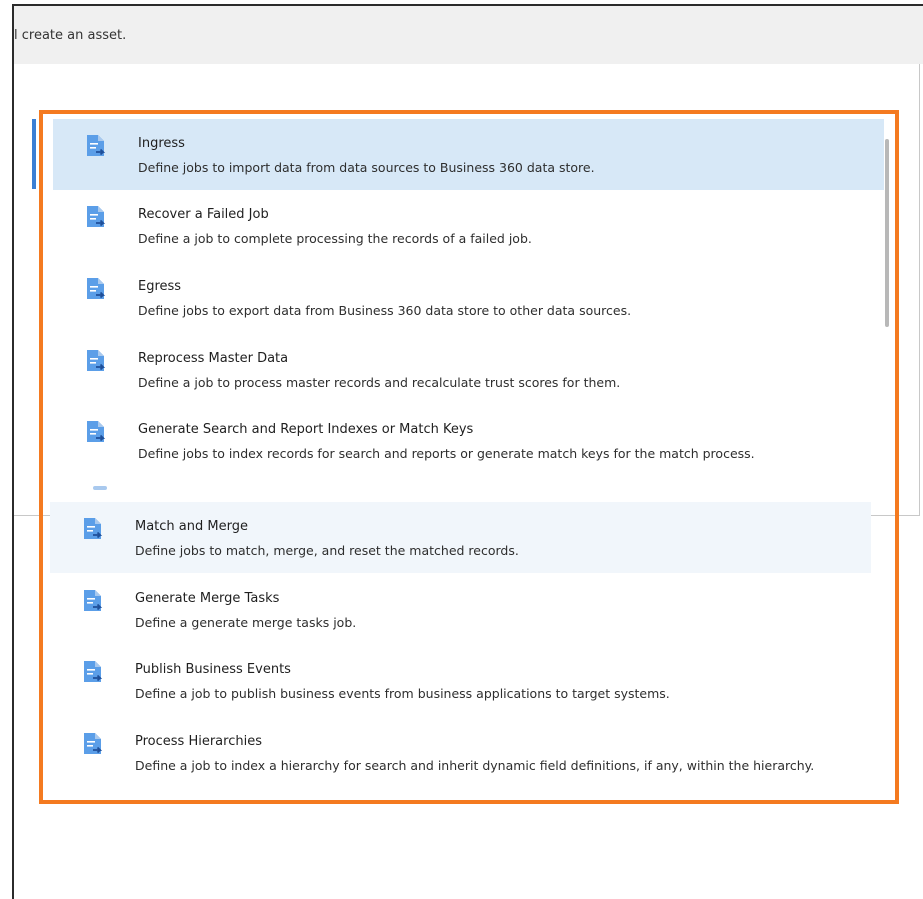 Image resolution: width=923 pixels, height=899 pixels. What do you see at coordinates (468, 35) in the screenshot?
I see `dialog-header-strip: l create an asset.` at bounding box center [468, 35].